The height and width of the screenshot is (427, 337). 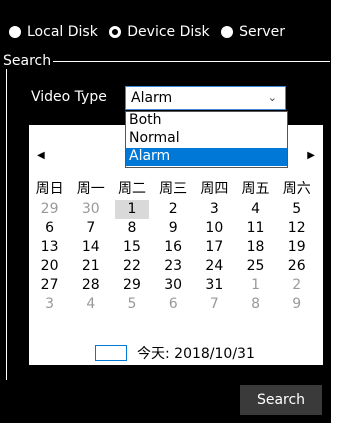 I want to click on calendar-day-number: 18, so click(x=255, y=247).